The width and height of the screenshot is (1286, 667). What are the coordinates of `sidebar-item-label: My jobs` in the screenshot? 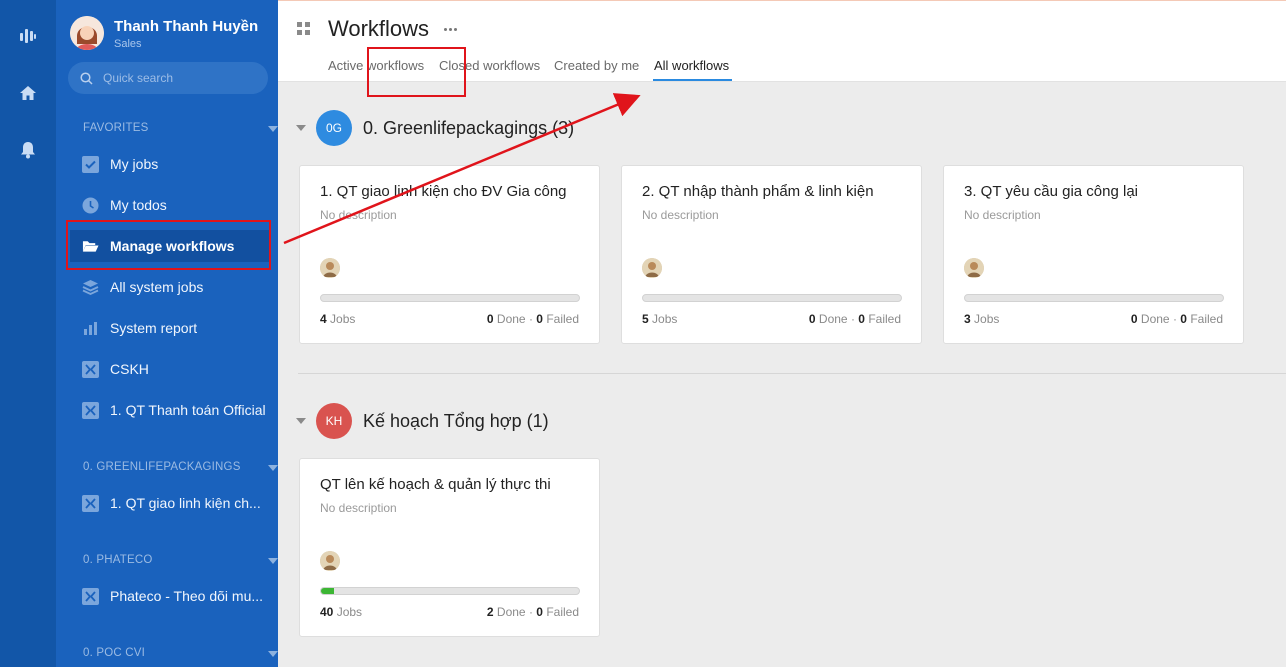 It's located at (134, 164).